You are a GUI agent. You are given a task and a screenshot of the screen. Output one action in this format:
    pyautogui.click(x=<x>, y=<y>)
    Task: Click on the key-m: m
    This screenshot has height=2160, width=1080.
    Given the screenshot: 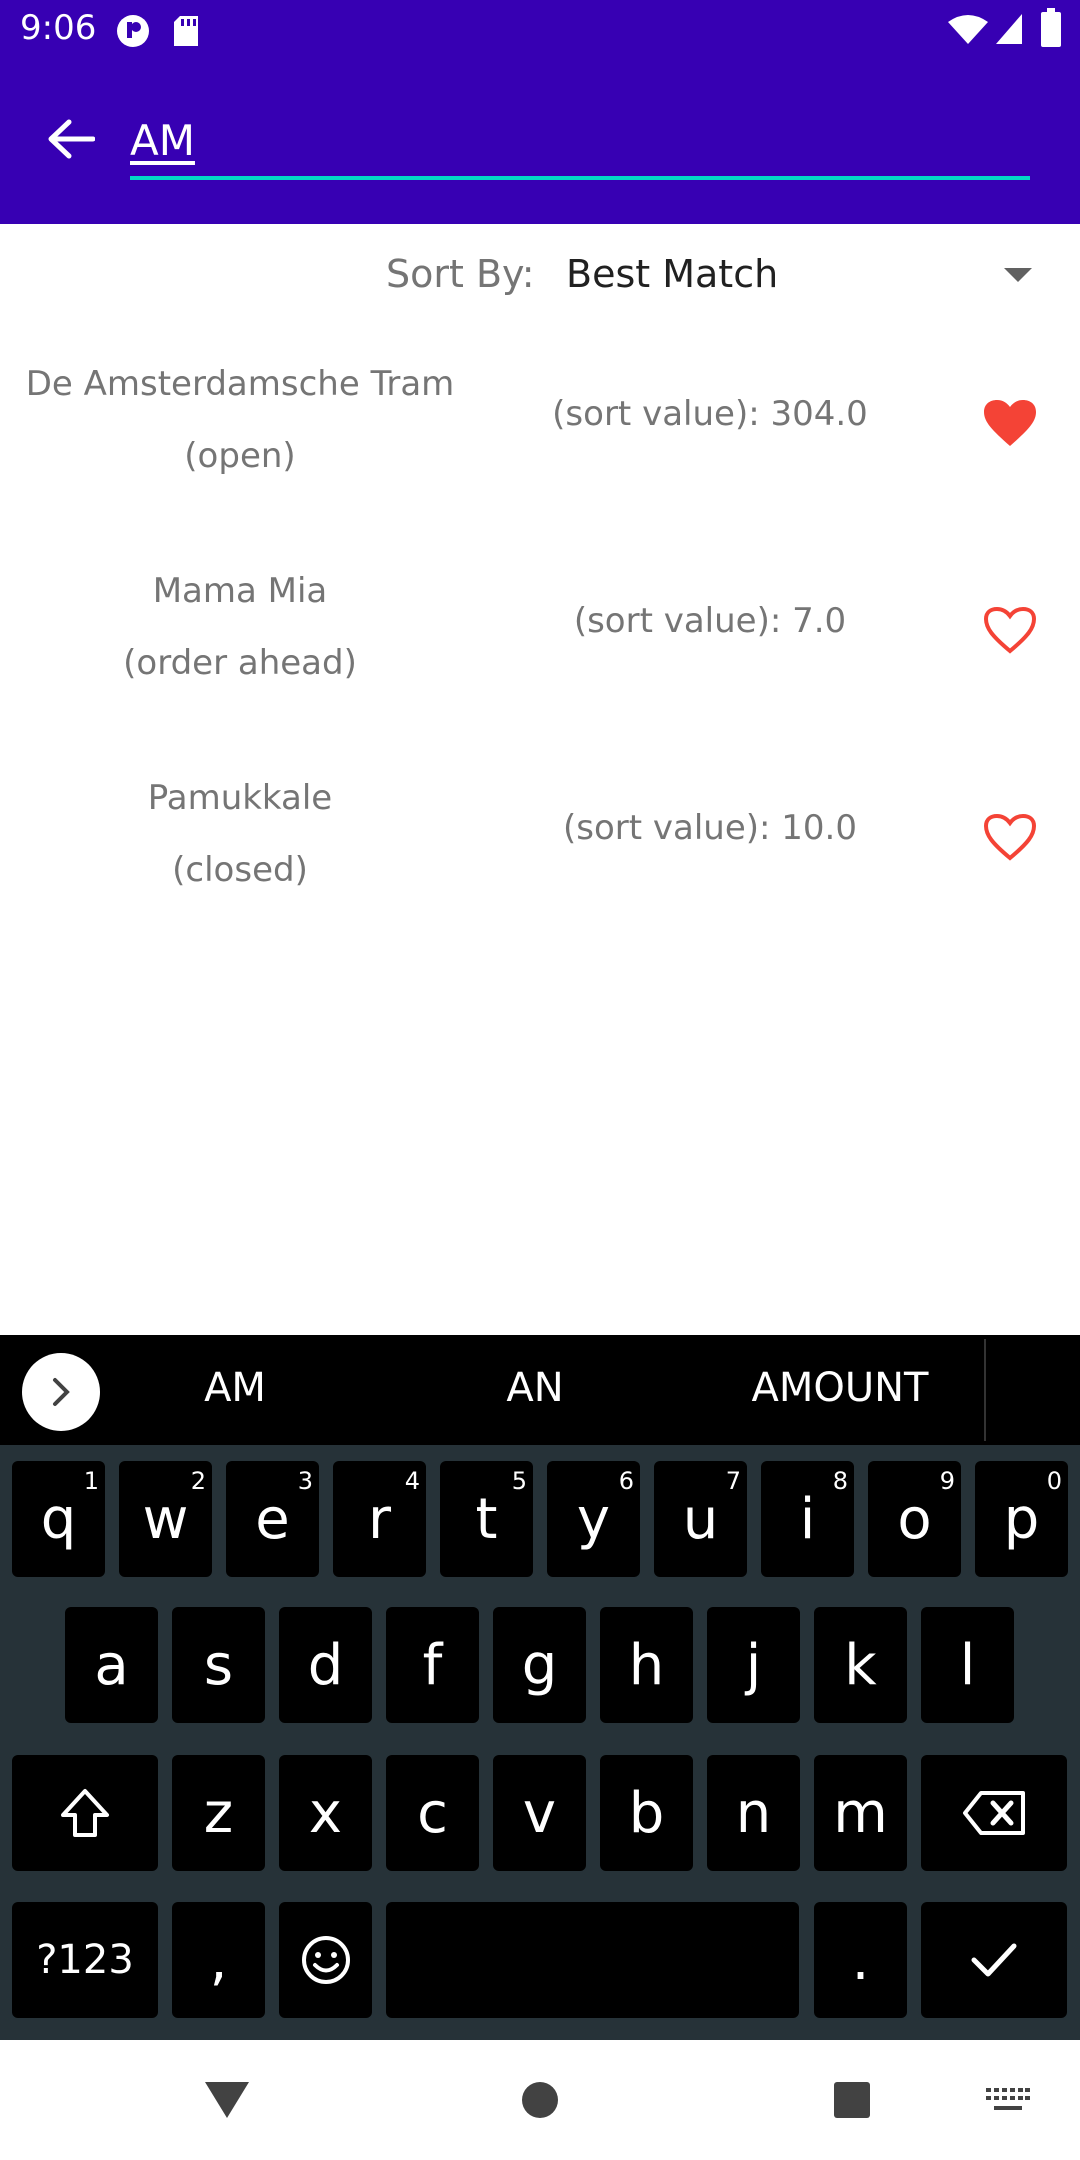 What is the action you would take?
    pyautogui.click(x=860, y=1813)
    